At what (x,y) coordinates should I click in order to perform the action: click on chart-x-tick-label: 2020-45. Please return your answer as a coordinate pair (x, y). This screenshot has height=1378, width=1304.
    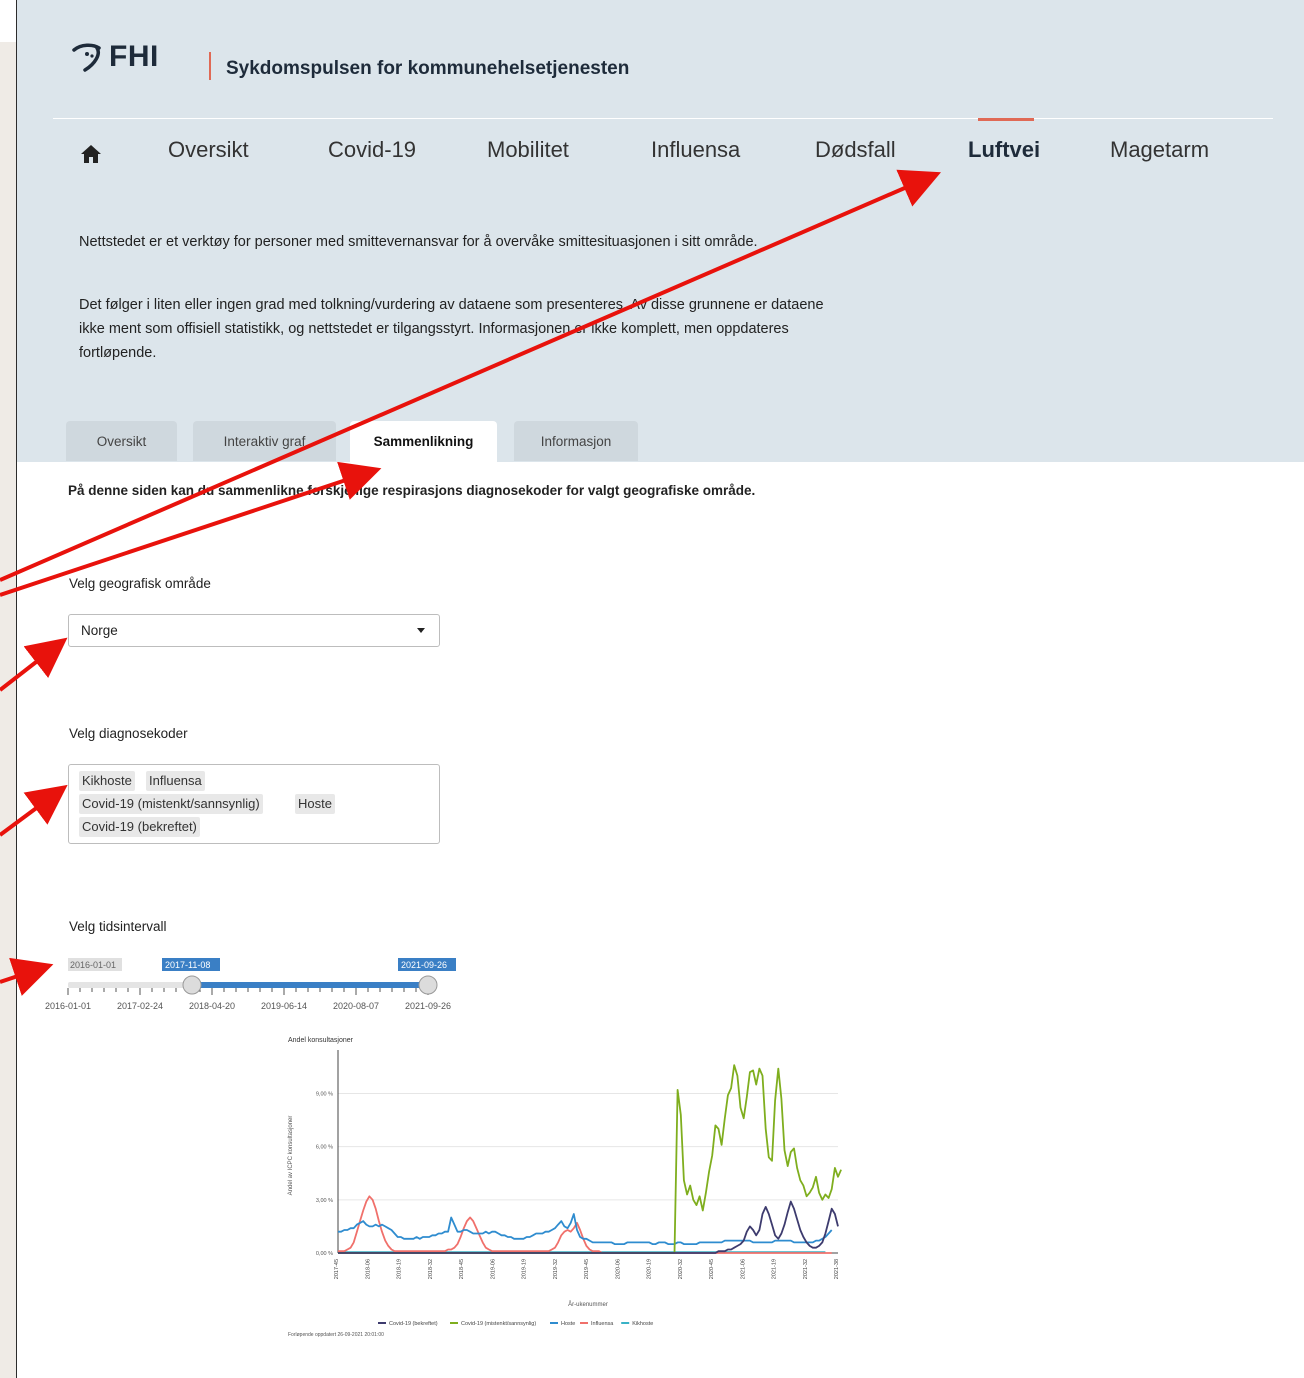
    Looking at the image, I should click on (712, 1269).